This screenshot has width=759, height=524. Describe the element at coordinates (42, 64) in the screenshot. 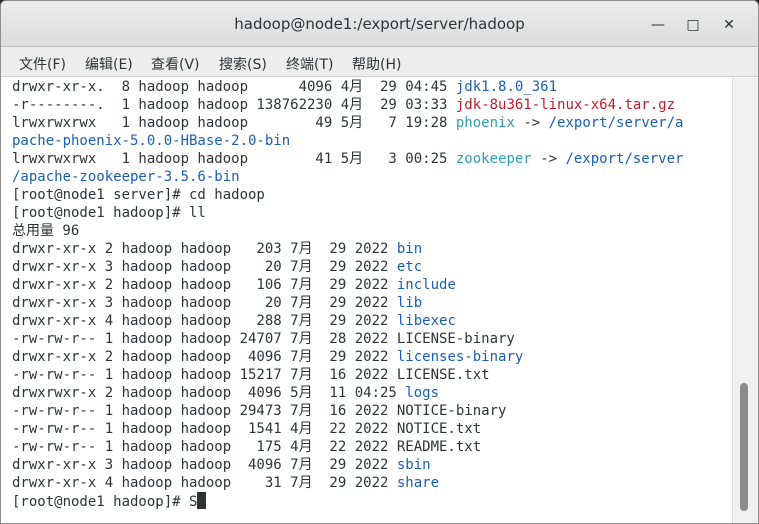

I see `menu-file: 文件(F)` at that location.